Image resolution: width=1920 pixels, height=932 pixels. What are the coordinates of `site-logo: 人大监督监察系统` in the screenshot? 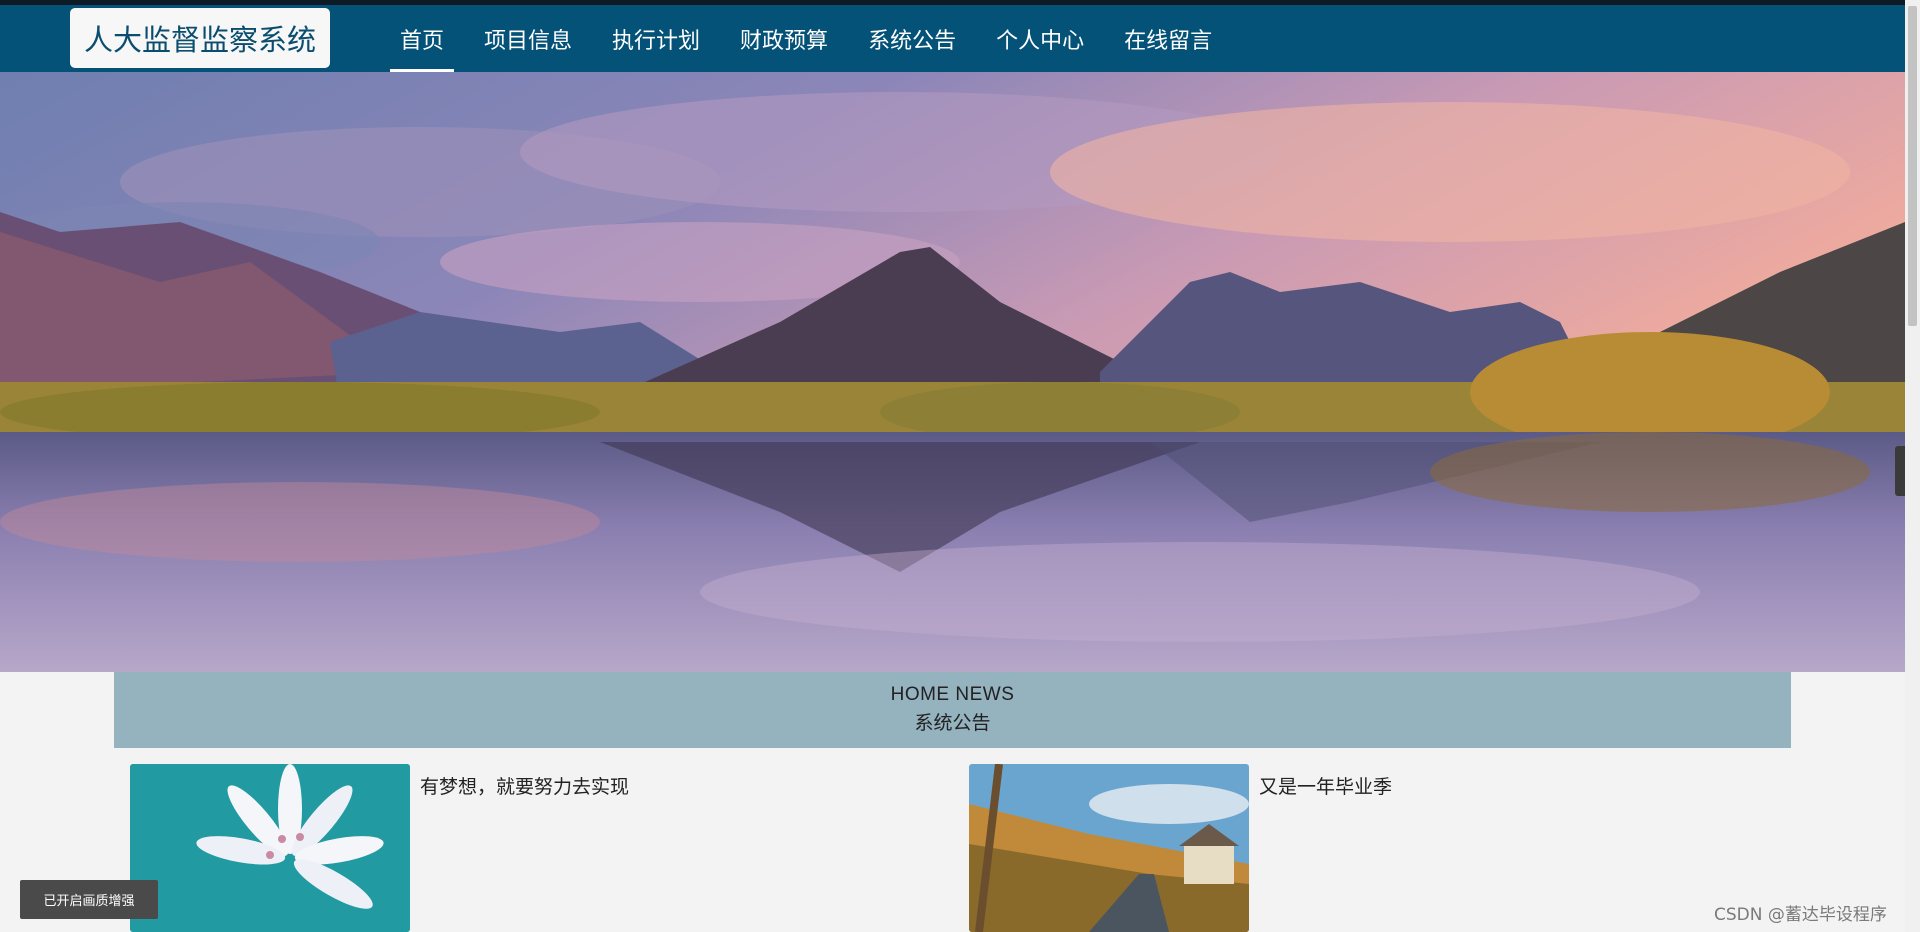 It's located at (200, 38).